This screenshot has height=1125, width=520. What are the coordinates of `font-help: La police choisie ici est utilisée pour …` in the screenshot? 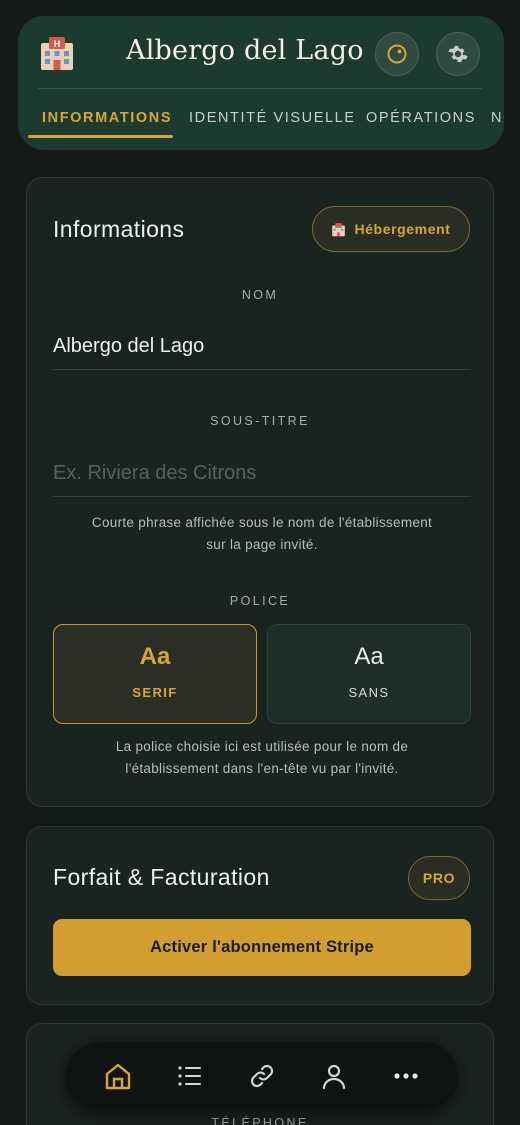 It's located at (262, 758).